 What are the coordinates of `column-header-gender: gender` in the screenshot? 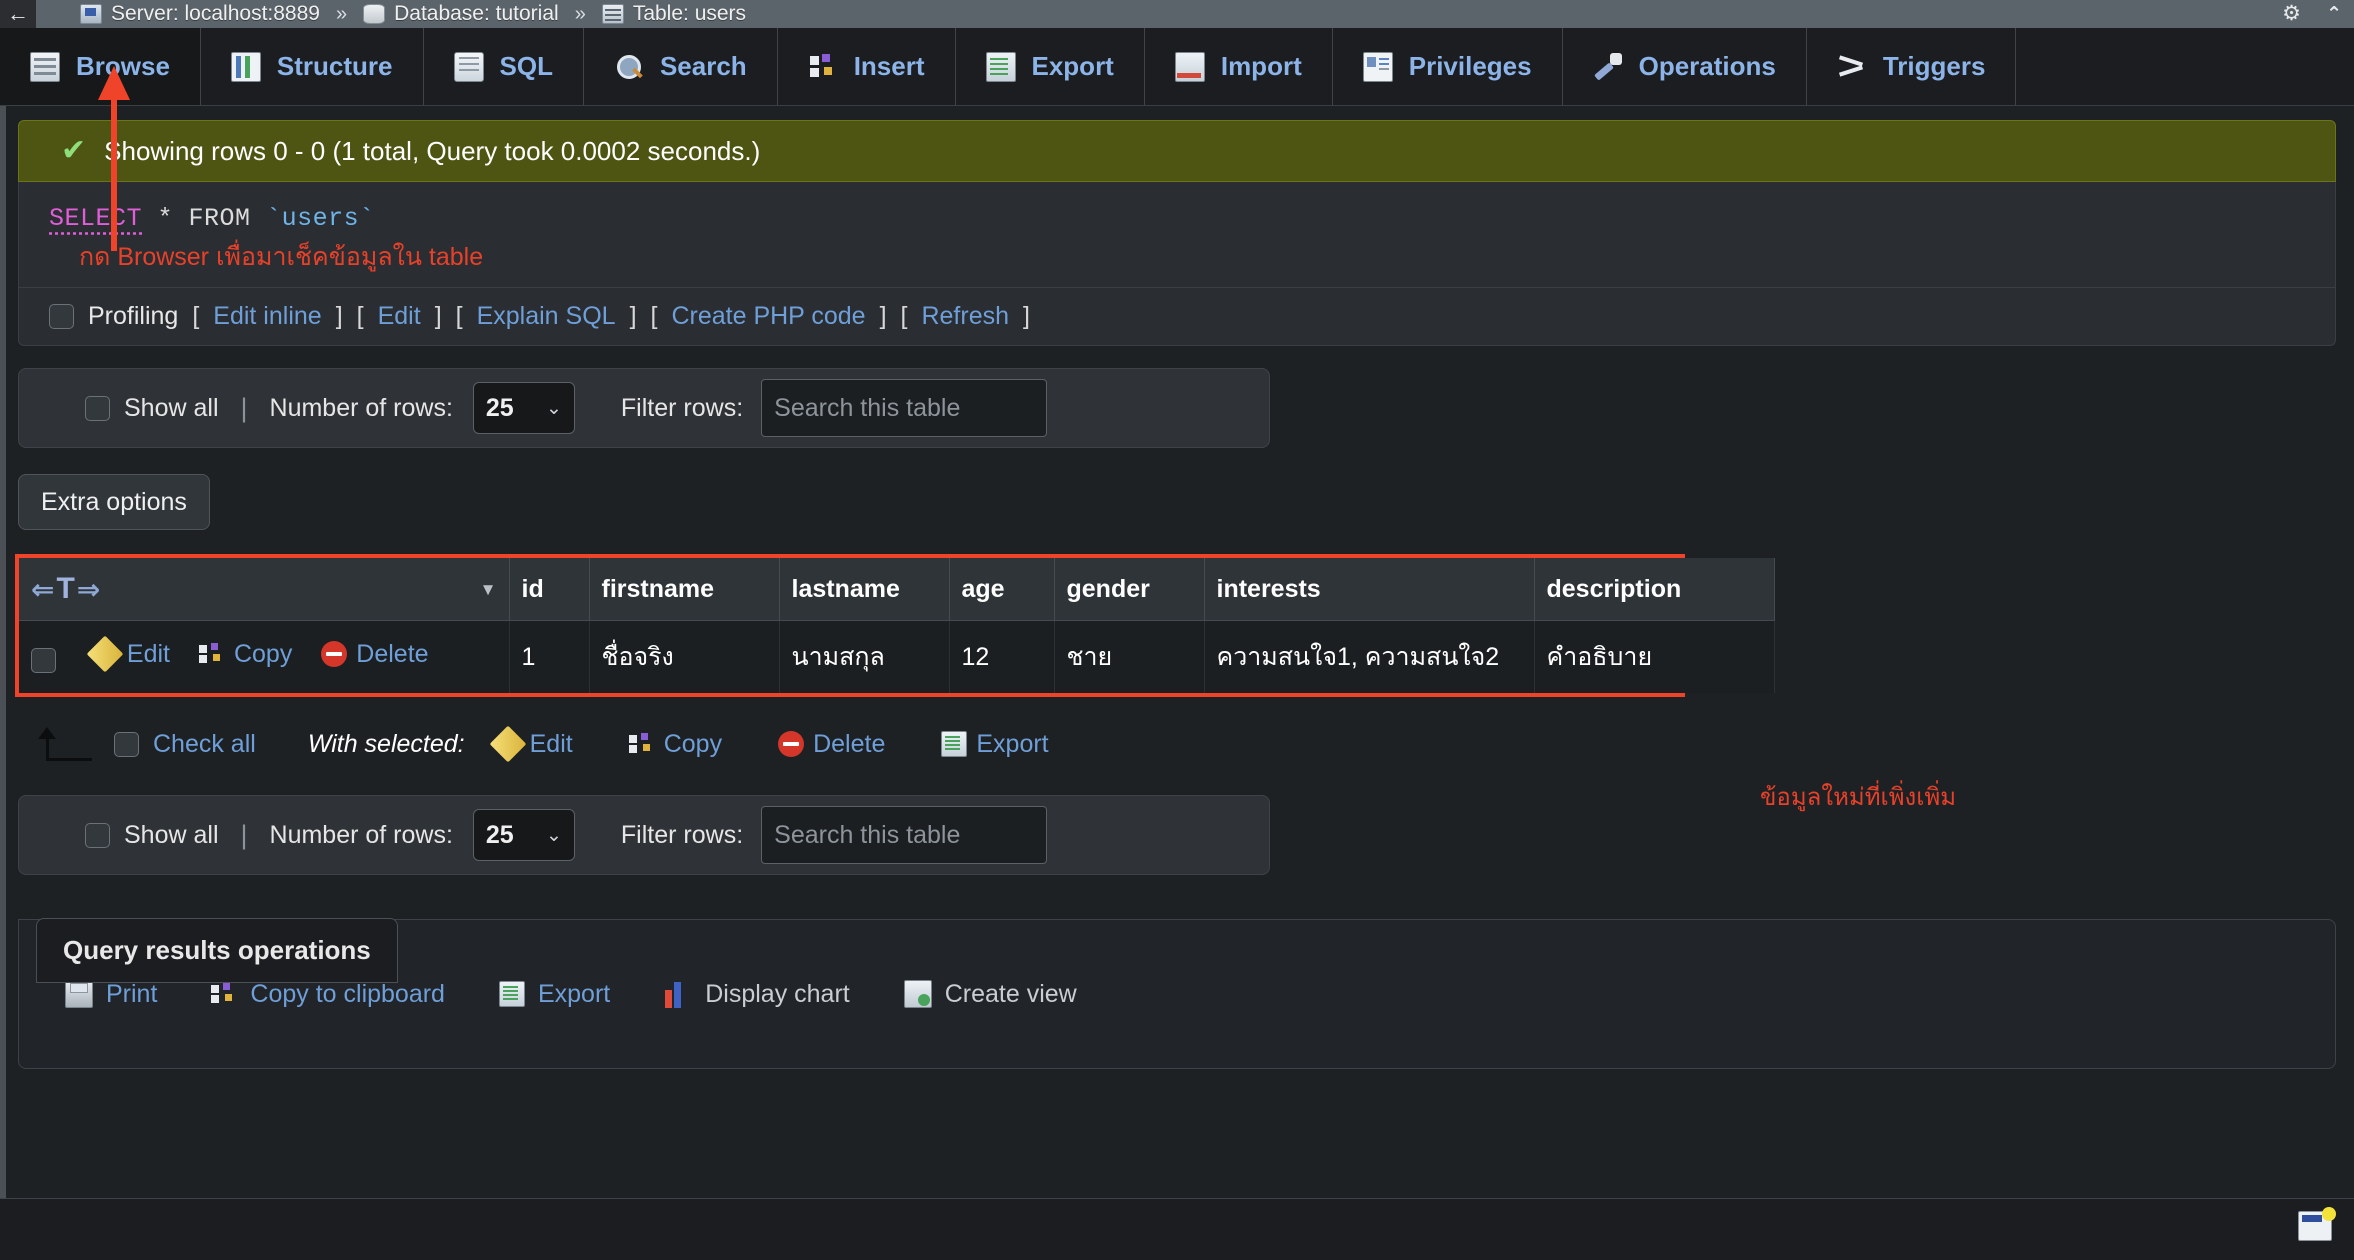 It's located at (1129, 589).